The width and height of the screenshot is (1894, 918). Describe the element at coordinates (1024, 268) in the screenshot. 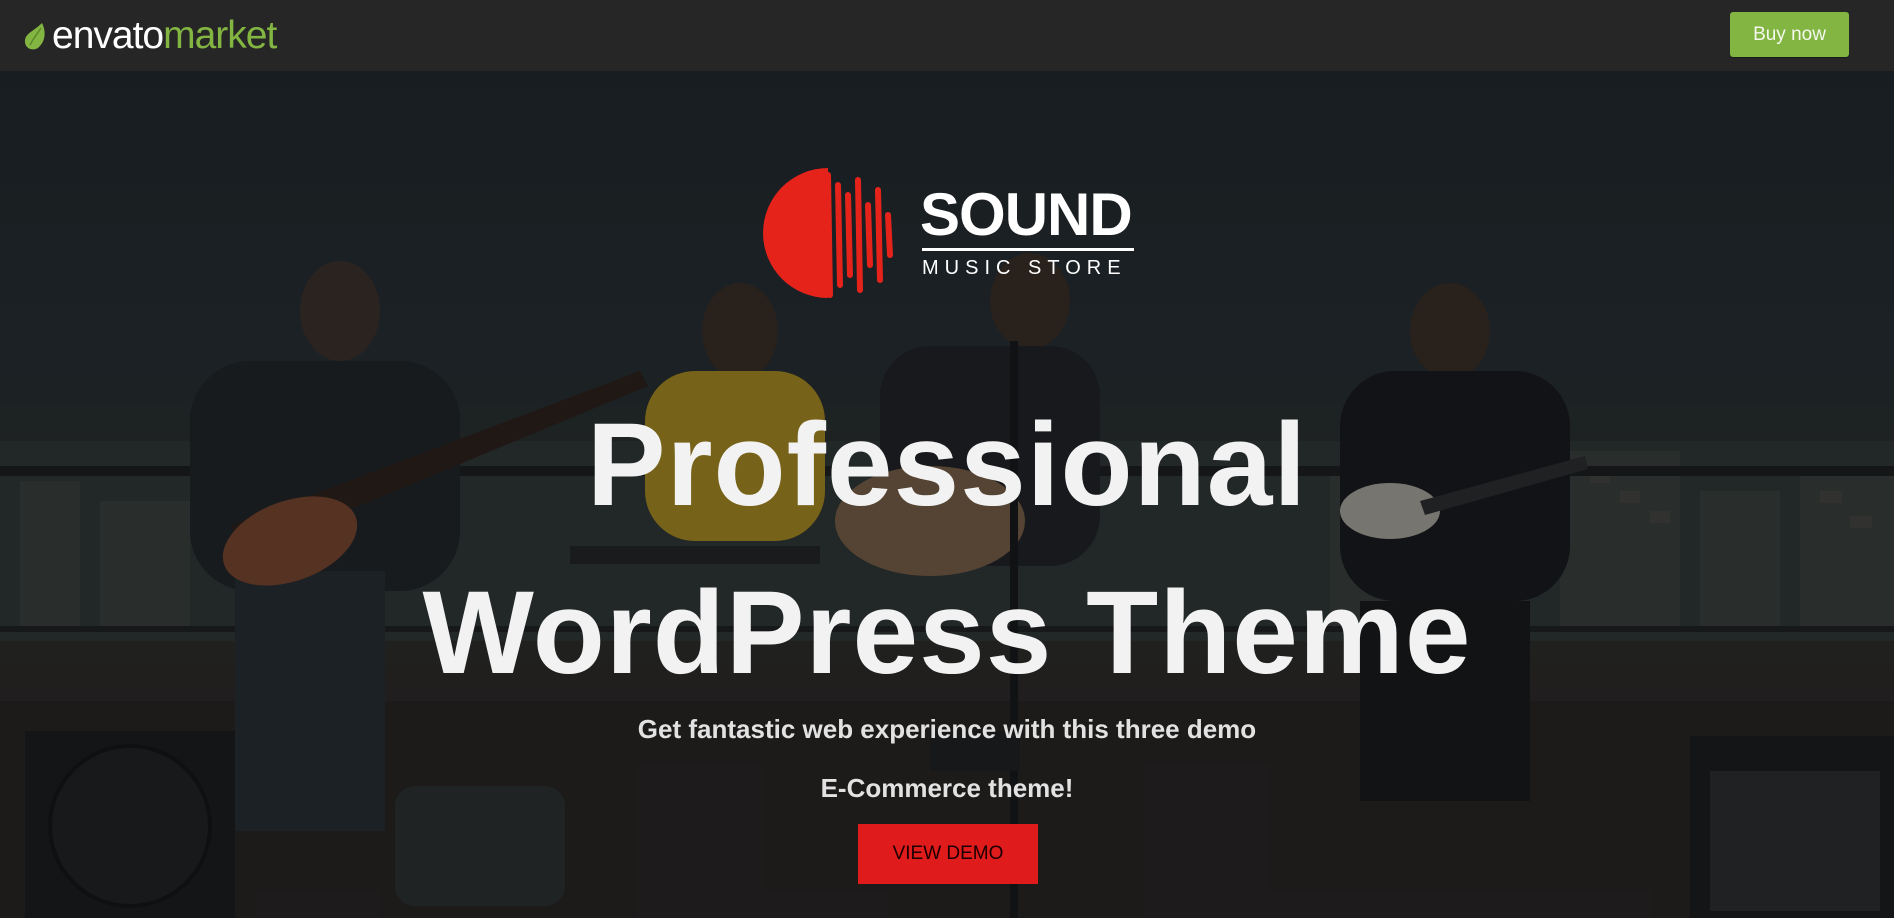

I see `logo-subtitle: MUSIC STORE` at that location.